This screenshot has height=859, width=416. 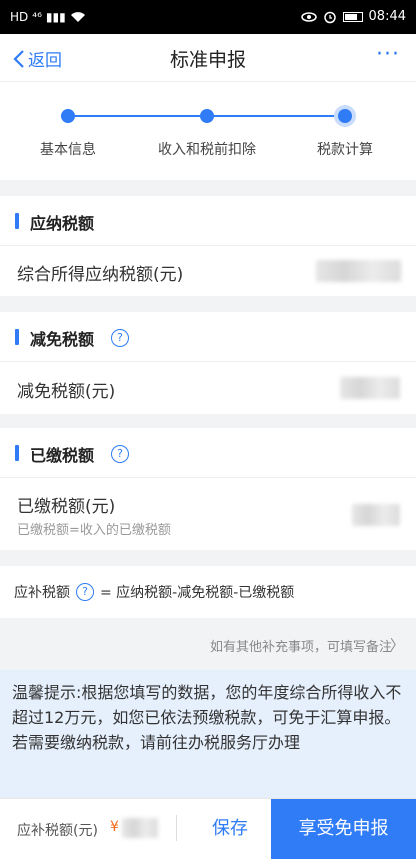 What do you see at coordinates (308, 16) in the screenshot?
I see `eye-icon` at bounding box center [308, 16].